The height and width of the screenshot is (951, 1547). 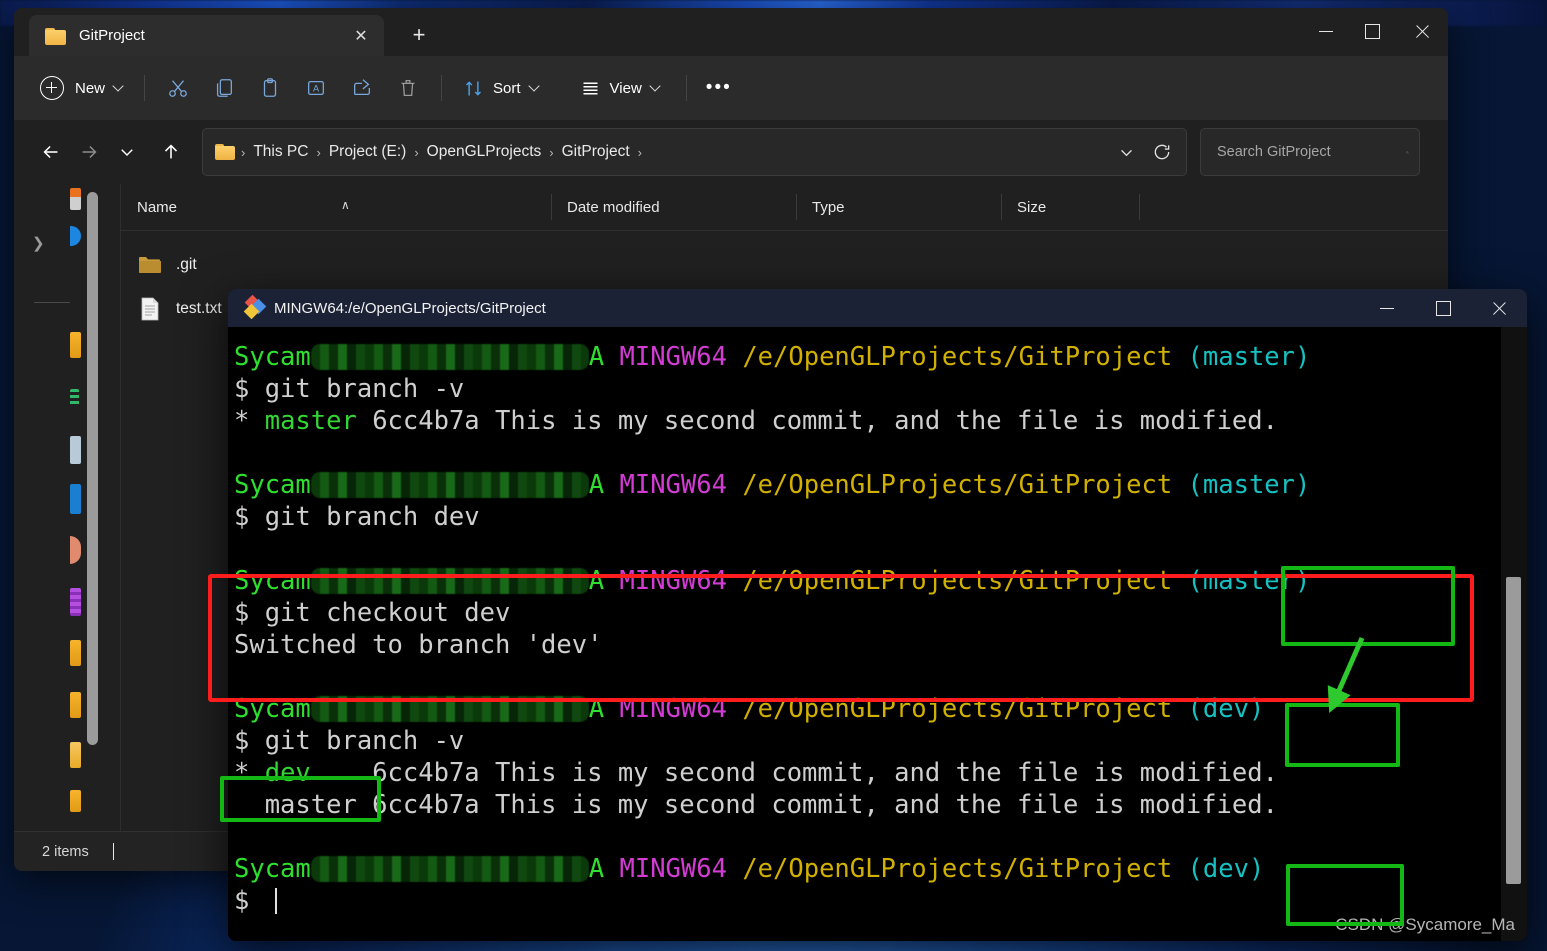 What do you see at coordinates (89, 152) in the screenshot?
I see `forward-button` at bounding box center [89, 152].